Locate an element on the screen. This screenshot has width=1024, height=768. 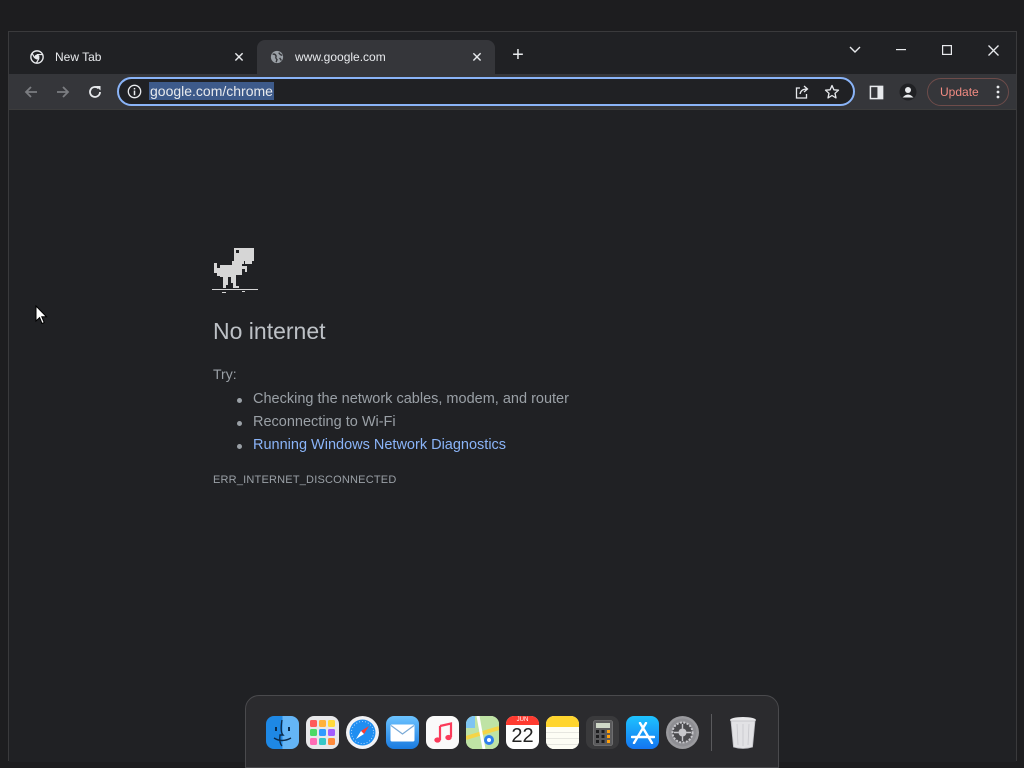
finder-icon is located at coordinates (282, 732).